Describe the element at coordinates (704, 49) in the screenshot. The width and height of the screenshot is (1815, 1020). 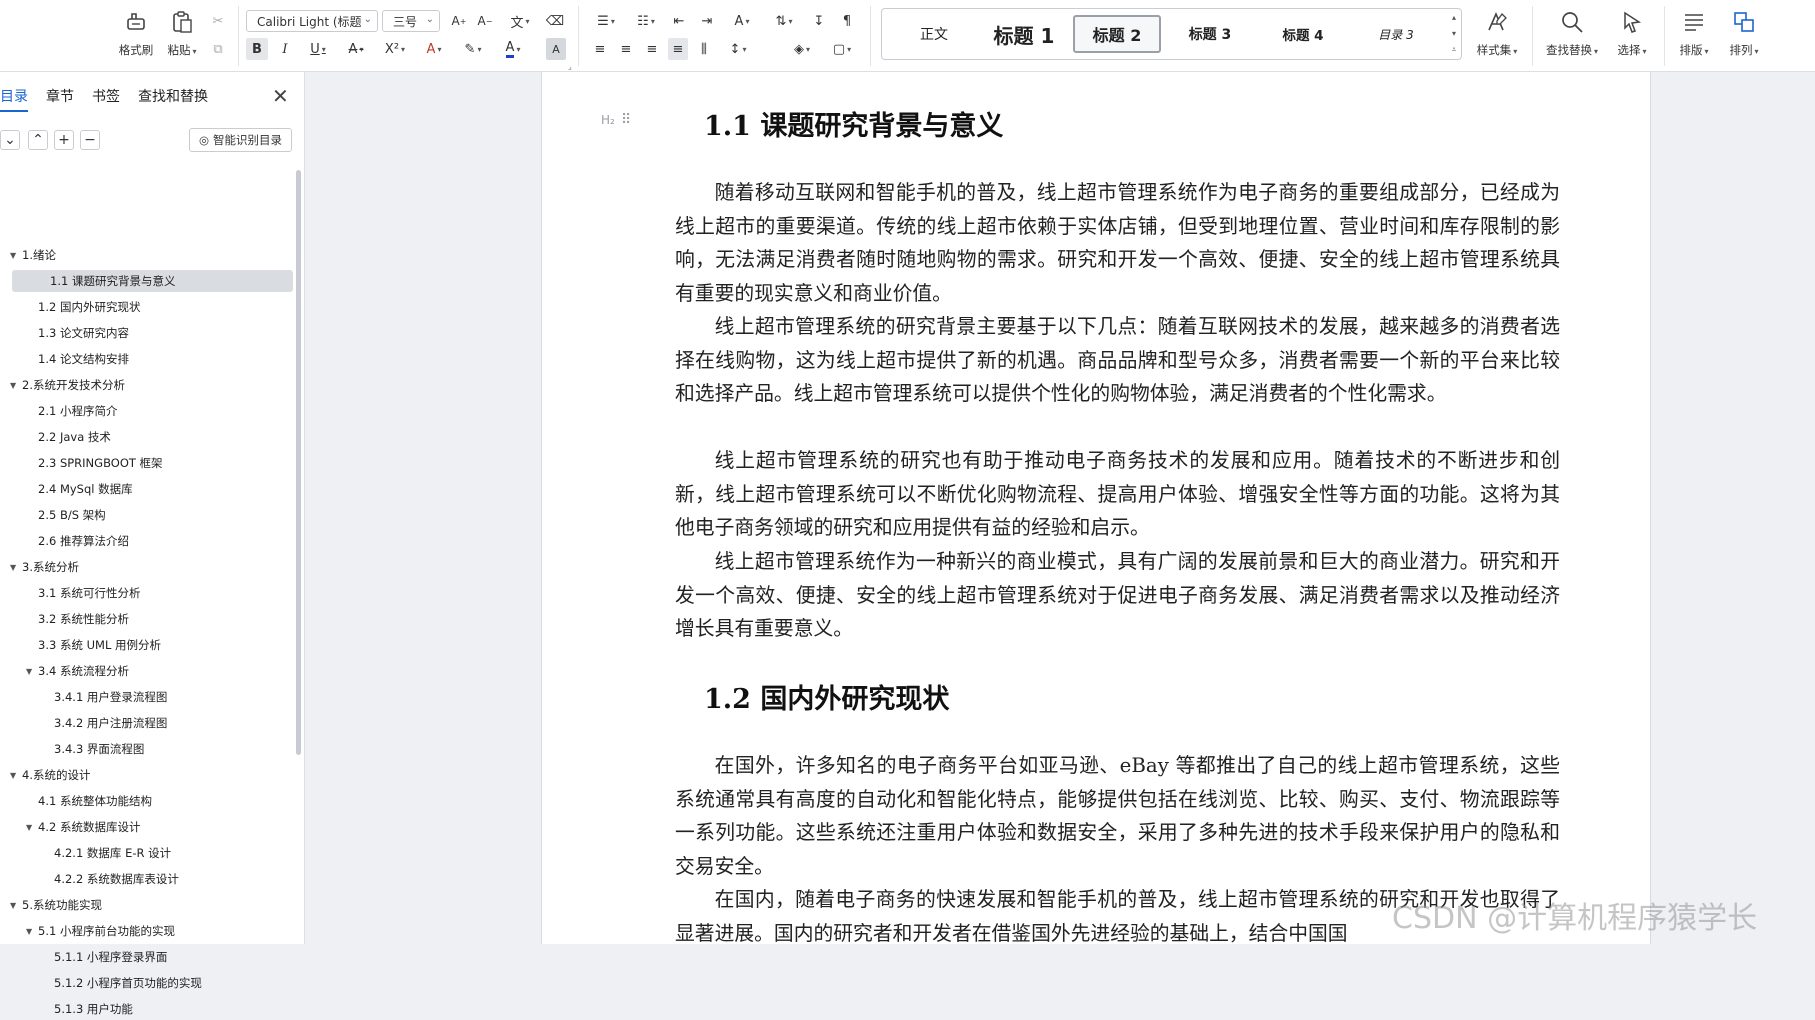
I see `distribute-icon: ⫼` at that location.